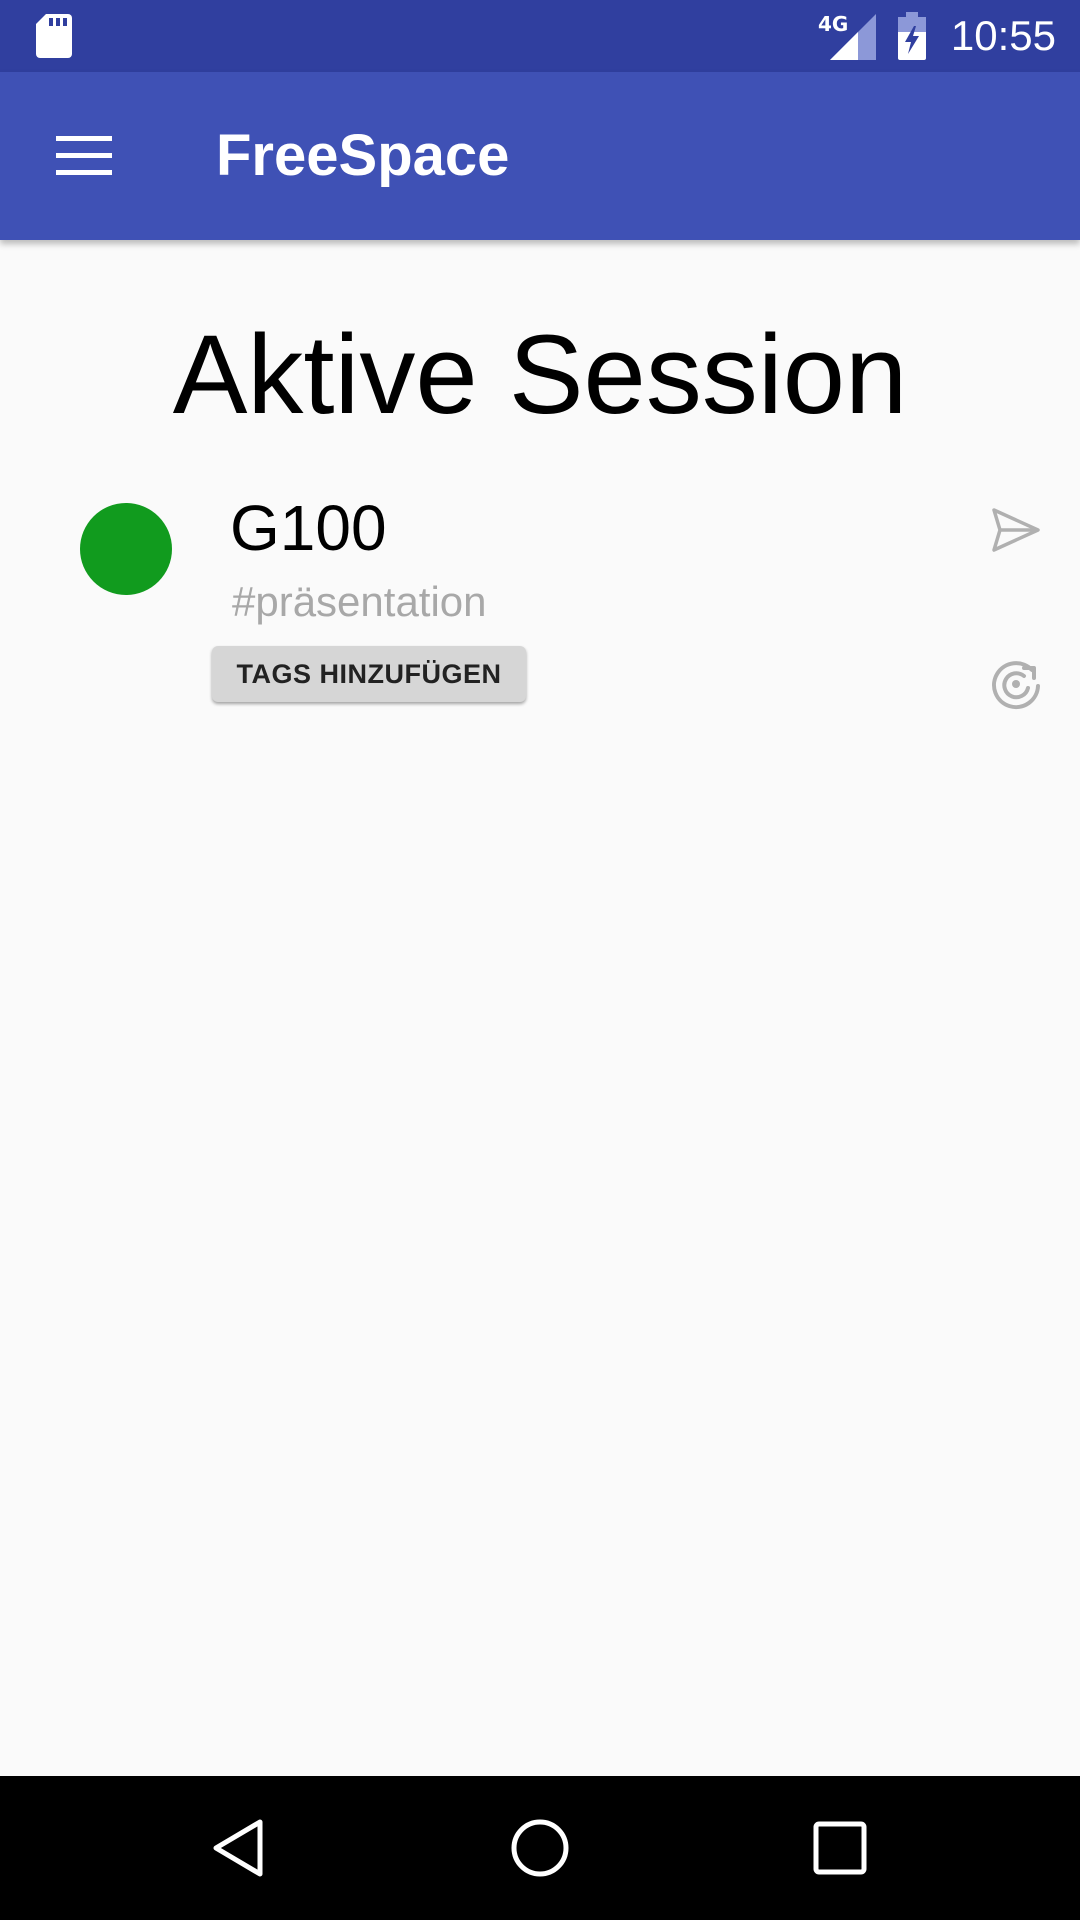 The height and width of the screenshot is (1920, 1080). What do you see at coordinates (1003, 35) in the screenshot?
I see `status-time: 10:55` at bounding box center [1003, 35].